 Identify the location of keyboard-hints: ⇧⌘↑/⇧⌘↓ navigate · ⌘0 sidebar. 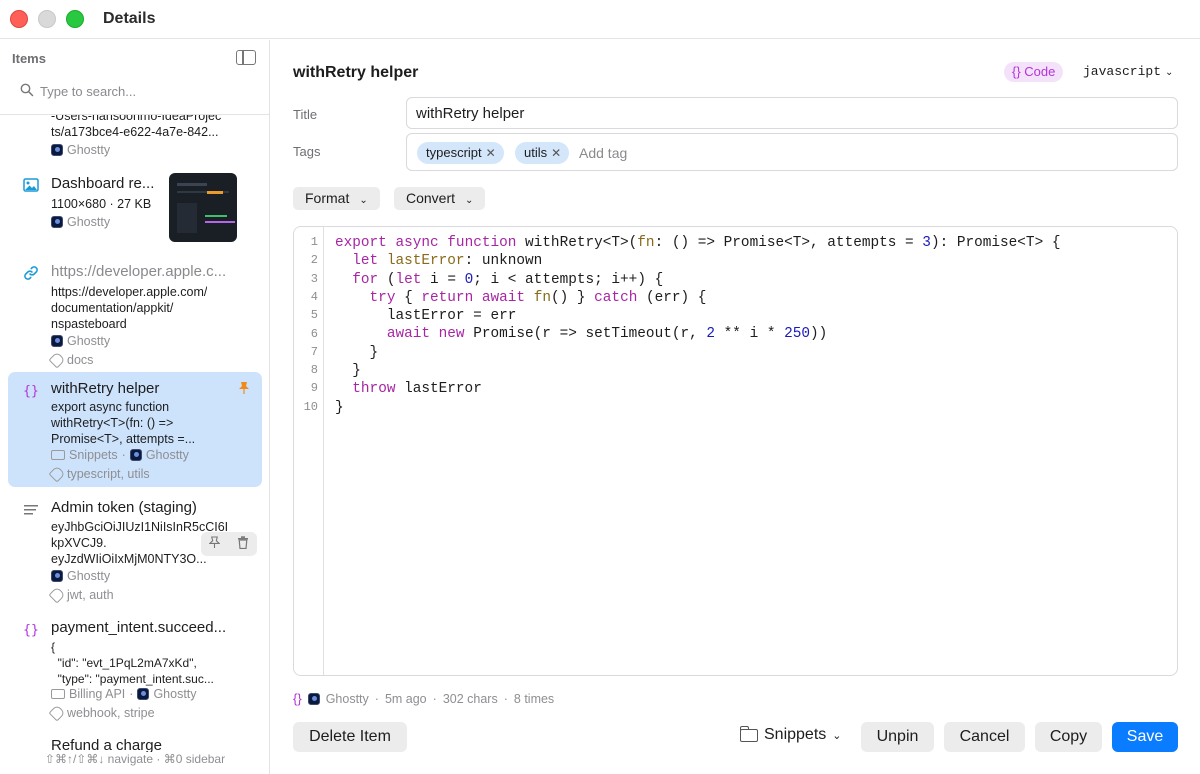
(134, 763).